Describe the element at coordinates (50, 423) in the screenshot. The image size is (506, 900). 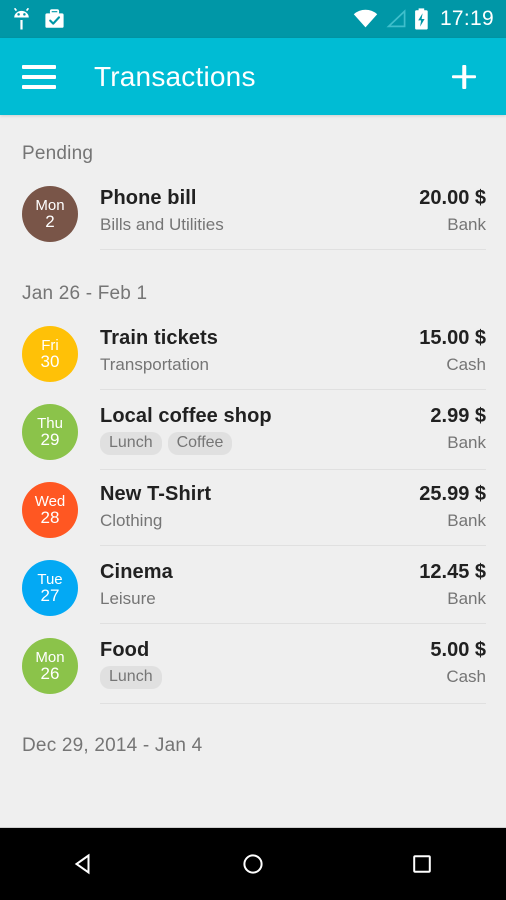
I see `avatar-weekday: Thu` at that location.